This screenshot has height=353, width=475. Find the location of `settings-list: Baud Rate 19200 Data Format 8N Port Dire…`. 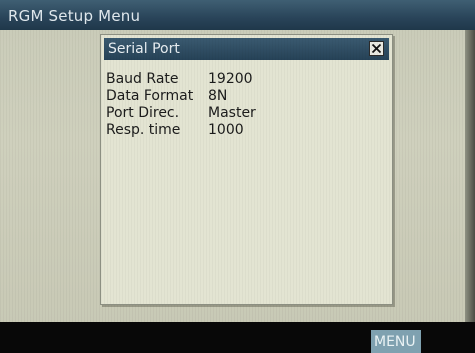

settings-list: Baud Rate 19200 Data Format 8N Port Dire… is located at coordinates (181, 104).